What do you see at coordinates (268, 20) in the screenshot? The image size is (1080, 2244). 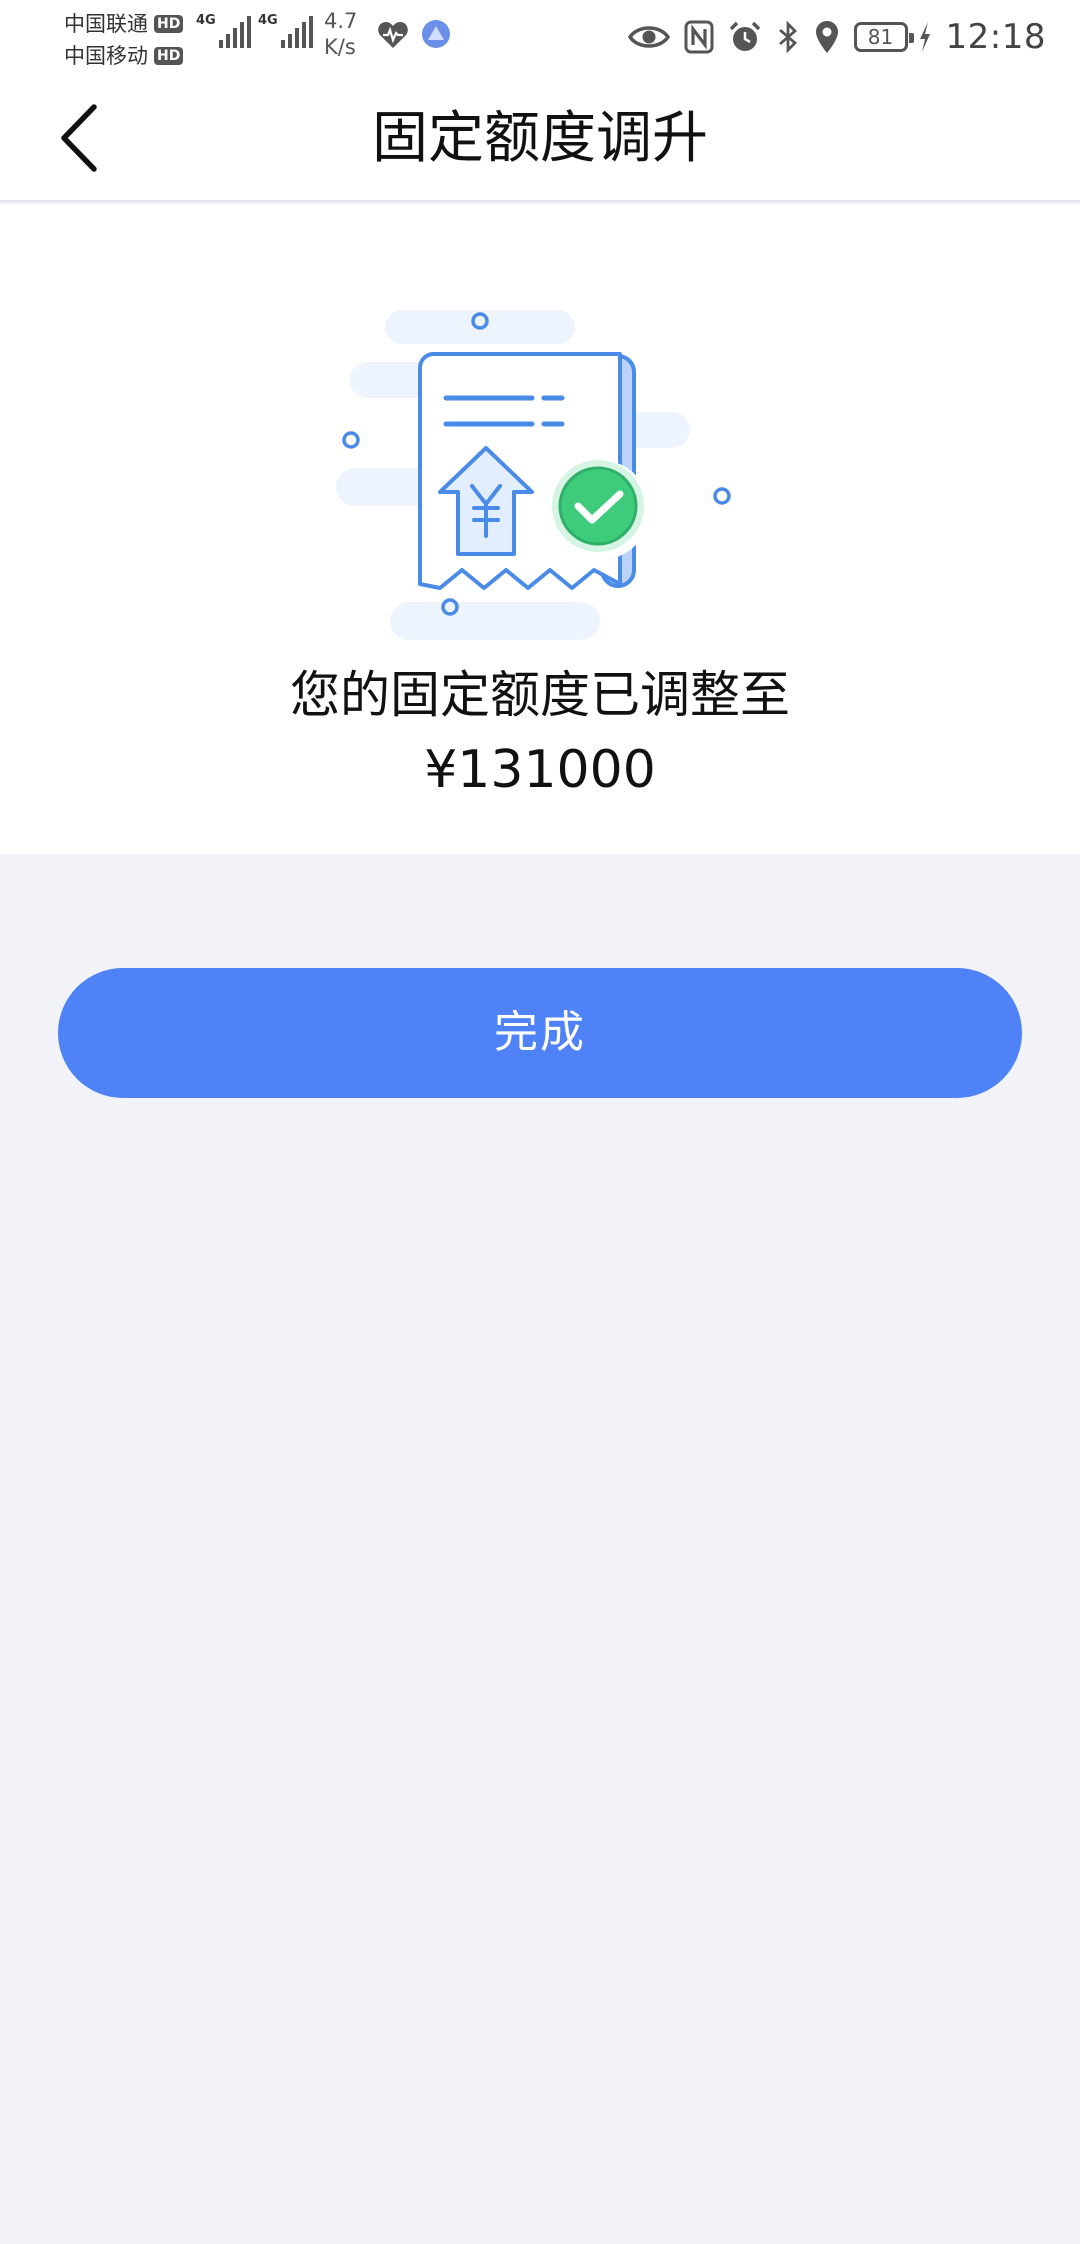 I see `sim2-tech-label: 4G` at bounding box center [268, 20].